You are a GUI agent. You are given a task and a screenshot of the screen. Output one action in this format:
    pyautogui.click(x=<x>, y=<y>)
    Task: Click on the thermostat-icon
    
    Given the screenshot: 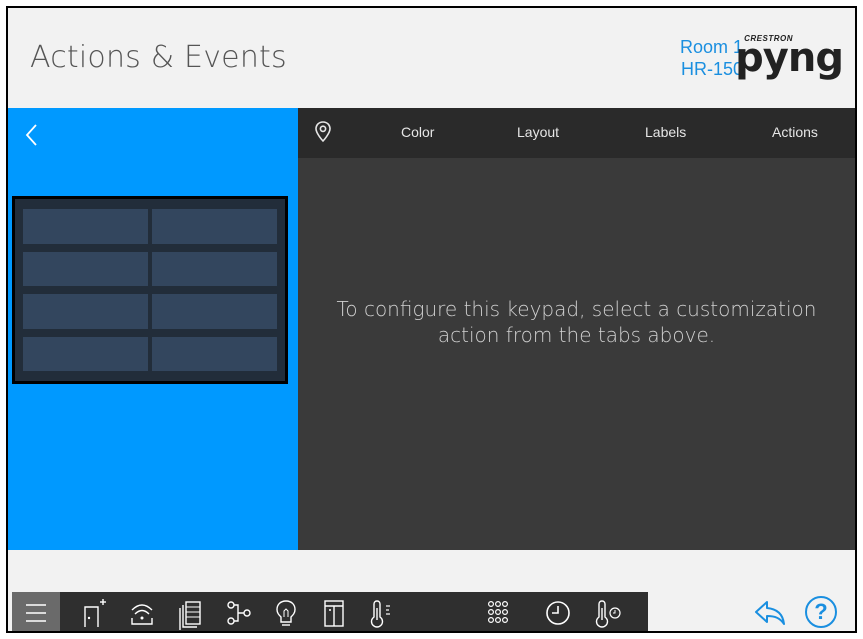 What is the action you would take?
    pyautogui.click(x=382, y=613)
    